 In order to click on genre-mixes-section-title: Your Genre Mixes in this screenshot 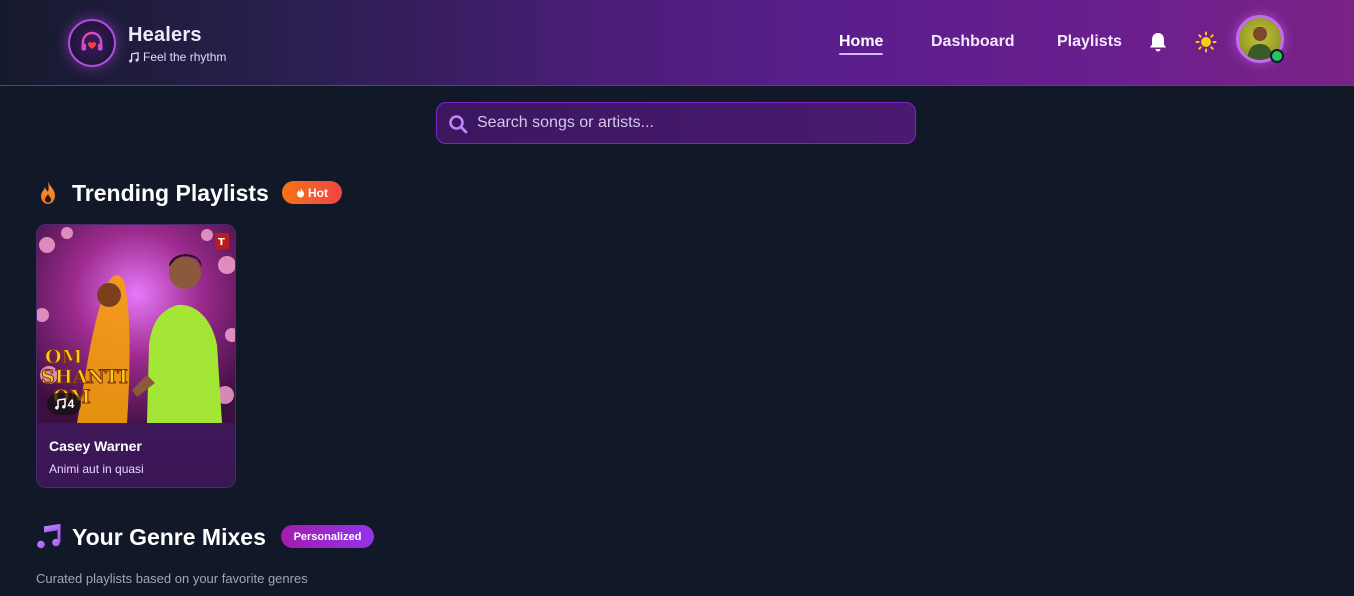, I will do `click(169, 537)`.